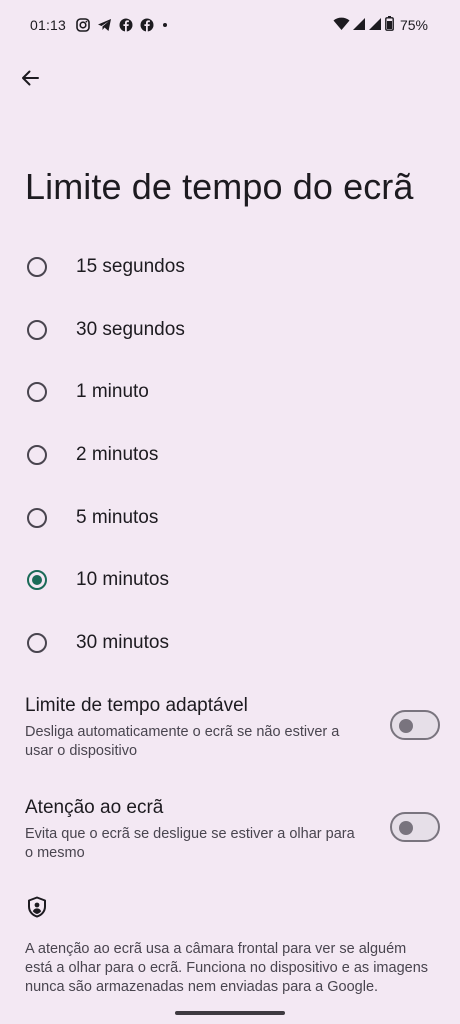  I want to click on battery-icon, so click(389, 25).